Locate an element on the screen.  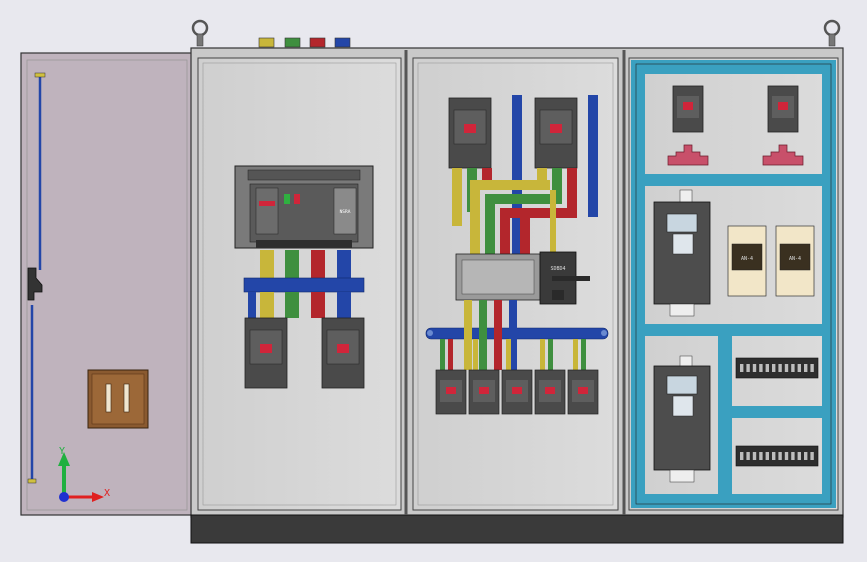
main-breaker-right is located at coordinates (556, 133).